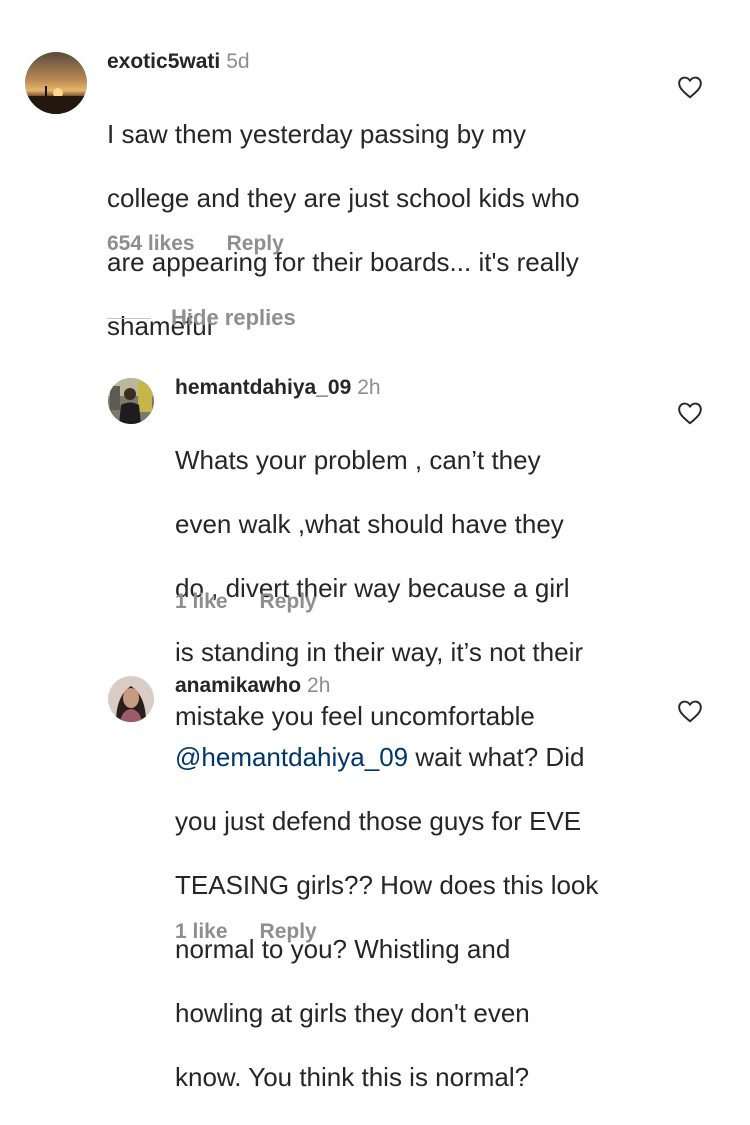 This screenshot has height=1125, width=750. I want to click on mention-link: @hemantdahiya_09, so click(291, 757).